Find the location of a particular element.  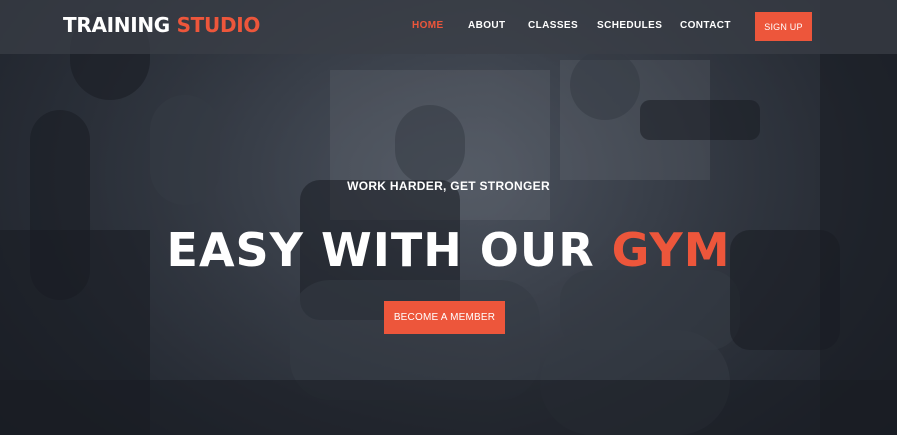

sign-up-button: SIGN UP is located at coordinates (783, 26).